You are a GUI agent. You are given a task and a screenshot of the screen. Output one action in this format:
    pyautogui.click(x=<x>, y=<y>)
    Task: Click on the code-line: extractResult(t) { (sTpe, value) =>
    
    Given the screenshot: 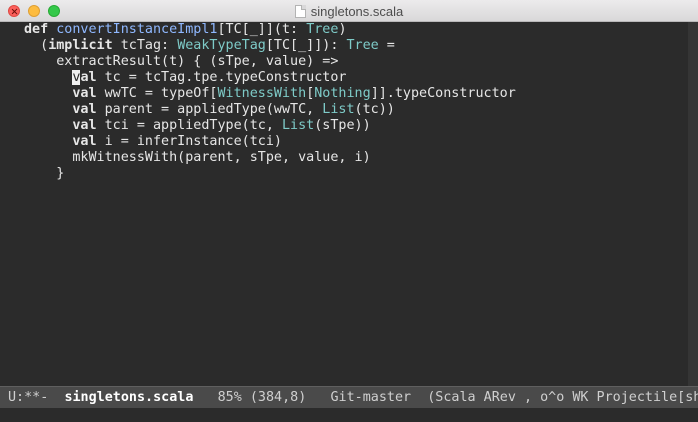 What is the action you would take?
    pyautogui.click(x=348, y=62)
    